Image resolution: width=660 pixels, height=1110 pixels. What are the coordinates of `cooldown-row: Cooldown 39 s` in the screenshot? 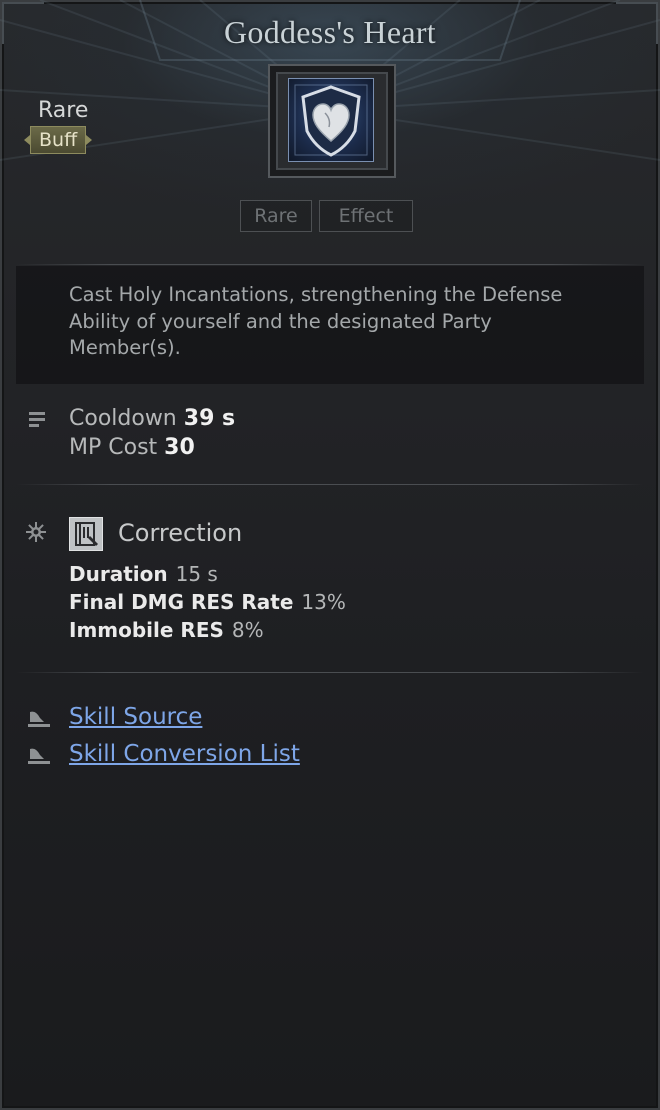 It's located at (152, 418).